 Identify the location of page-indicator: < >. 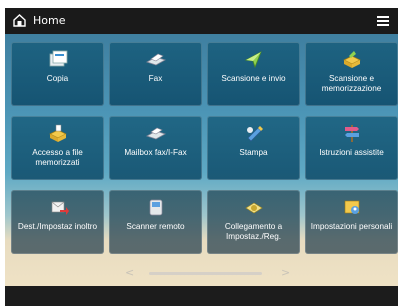
(201, 273).